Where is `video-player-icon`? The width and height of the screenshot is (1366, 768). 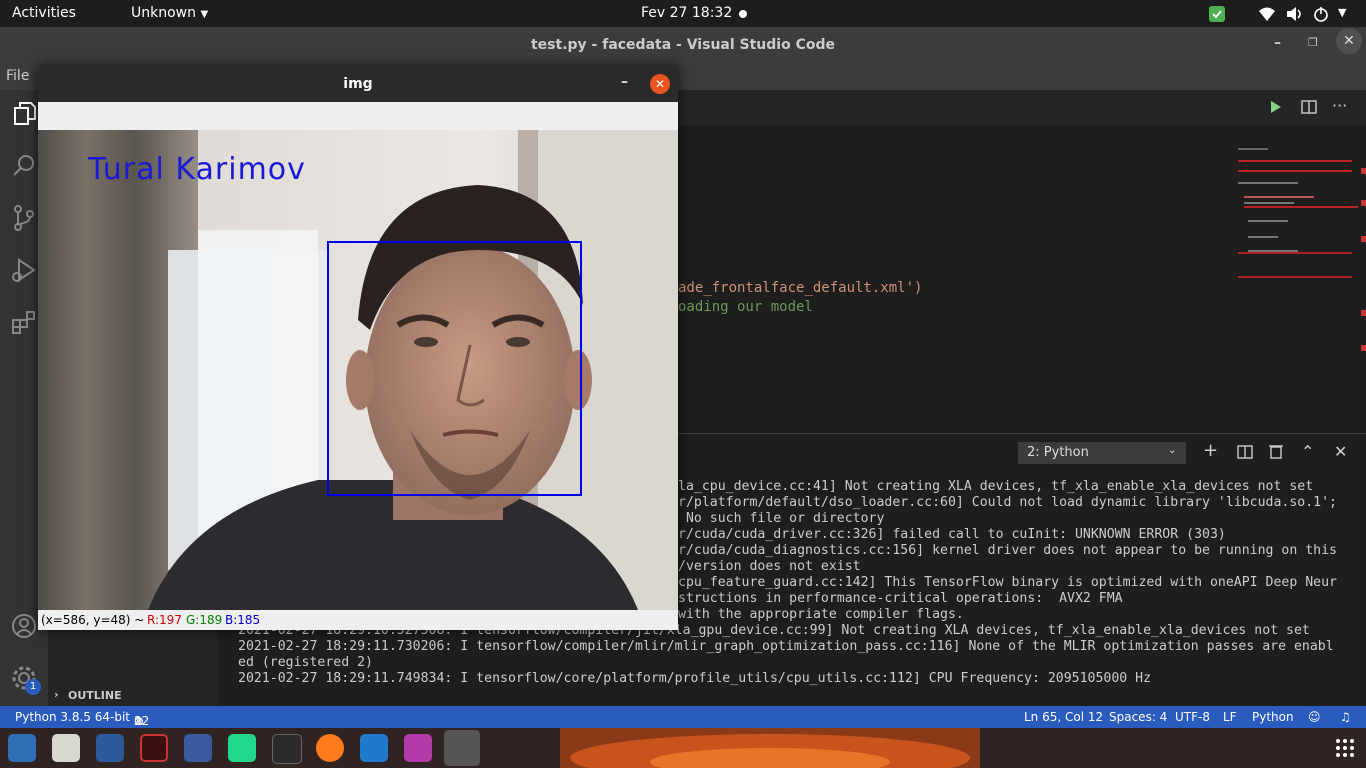 video-player-icon is located at coordinates (418, 748).